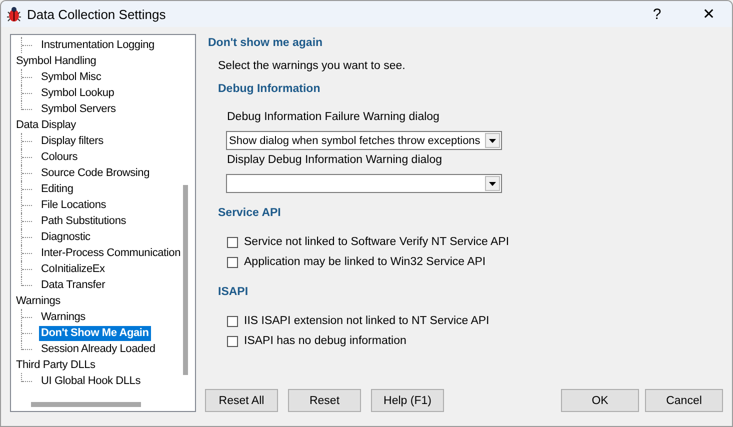  What do you see at coordinates (364, 183) in the screenshot?
I see `dropdown` at bounding box center [364, 183].